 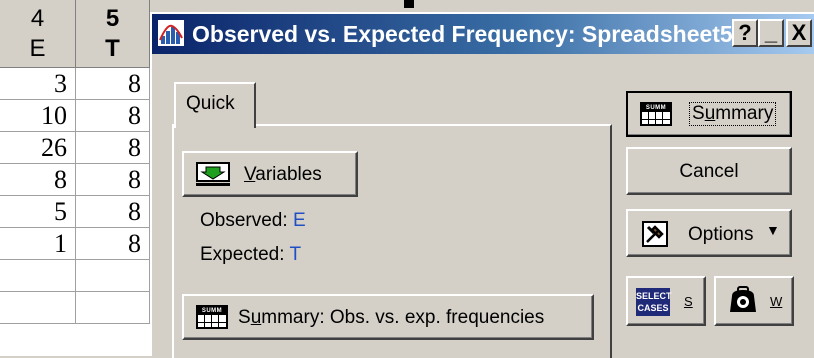 I want to click on options-button: Options ▼, so click(x=709, y=233).